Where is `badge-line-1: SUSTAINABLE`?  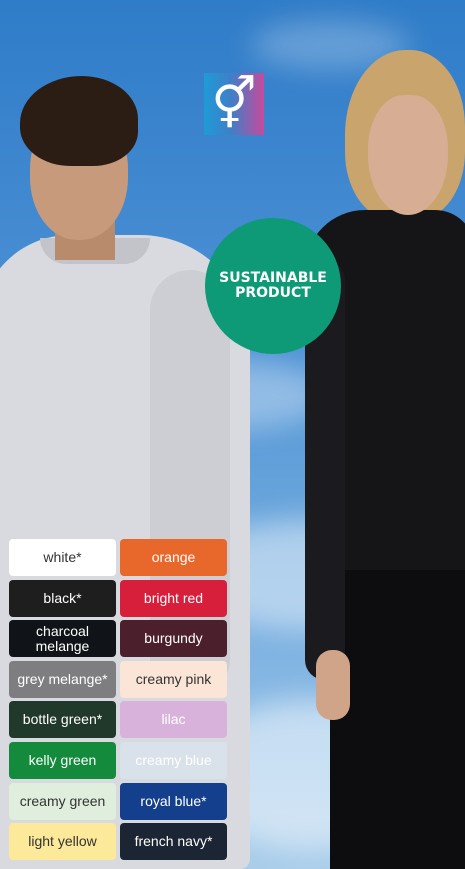
badge-line-1: SUSTAINABLE is located at coordinates (273, 278).